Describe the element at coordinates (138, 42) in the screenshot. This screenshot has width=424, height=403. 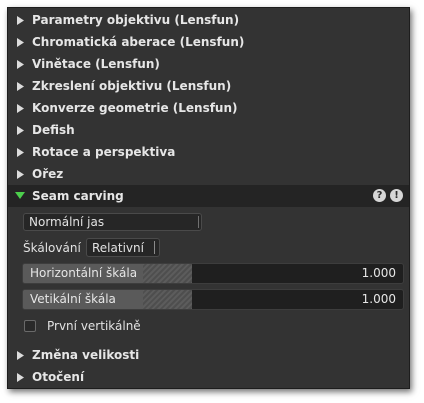
I see `section-label: Chromatická aberace (Lensfun)` at that location.